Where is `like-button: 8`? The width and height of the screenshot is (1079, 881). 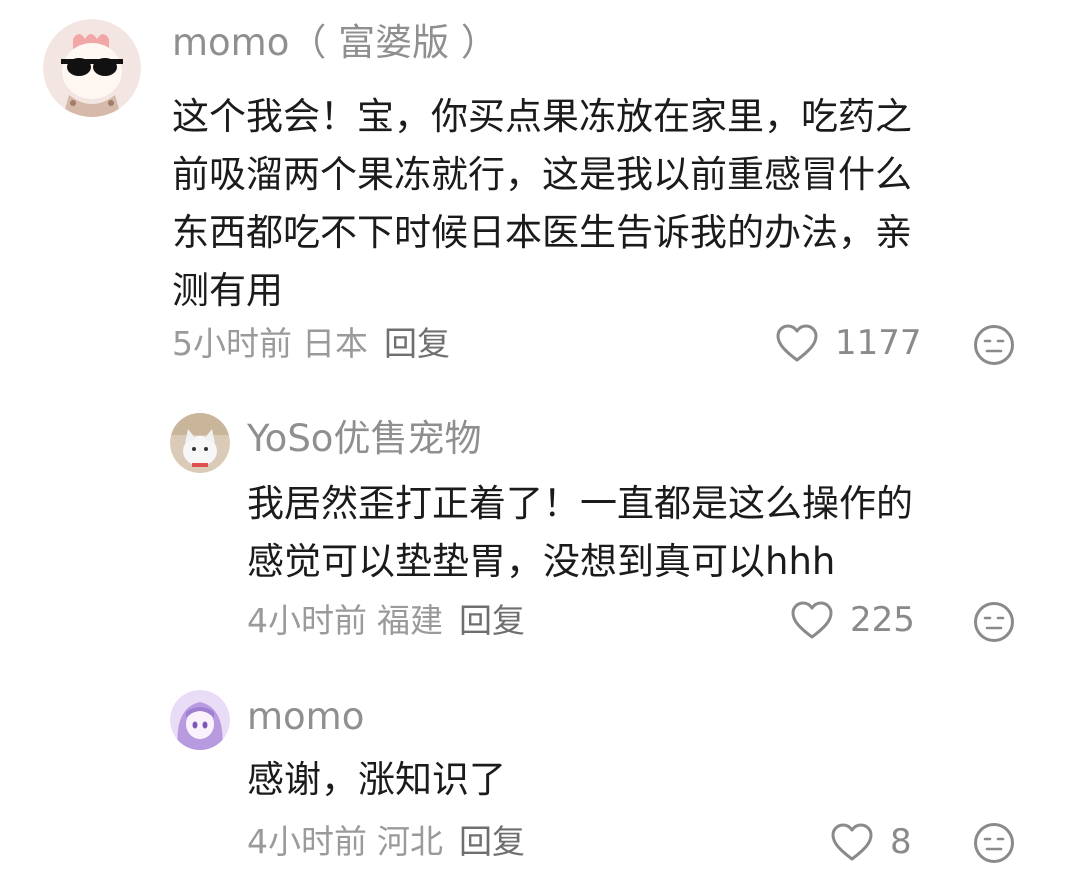
like-button: 8 is located at coordinates (871, 842).